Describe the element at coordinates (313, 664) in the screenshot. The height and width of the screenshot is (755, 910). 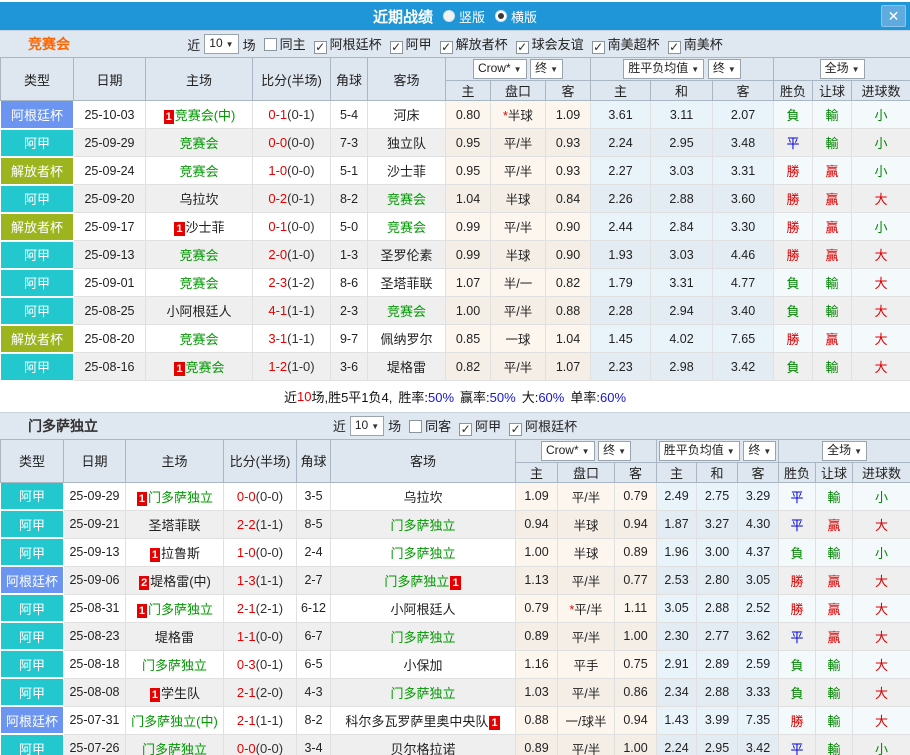
I see `corner-cell: 6-5` at that location.